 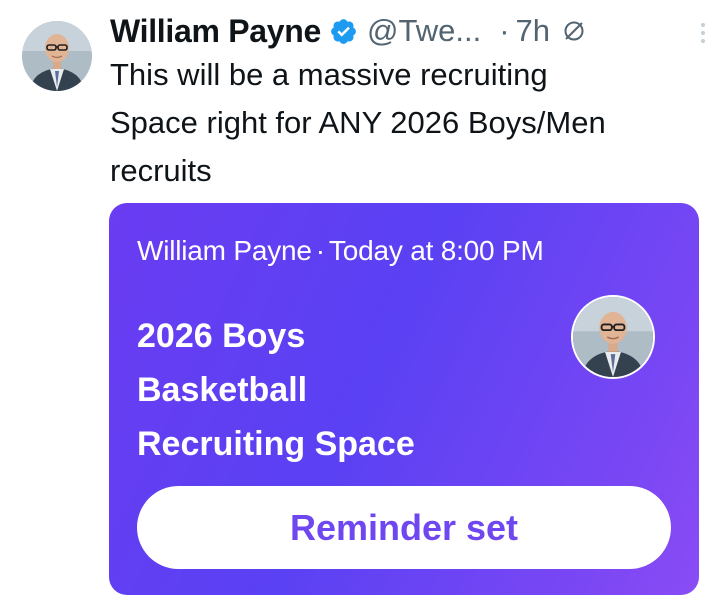 What do you see at coordinates (613, 337) in the screenshot?
I see `space-host-avatar` at bounding box center [613, 337].